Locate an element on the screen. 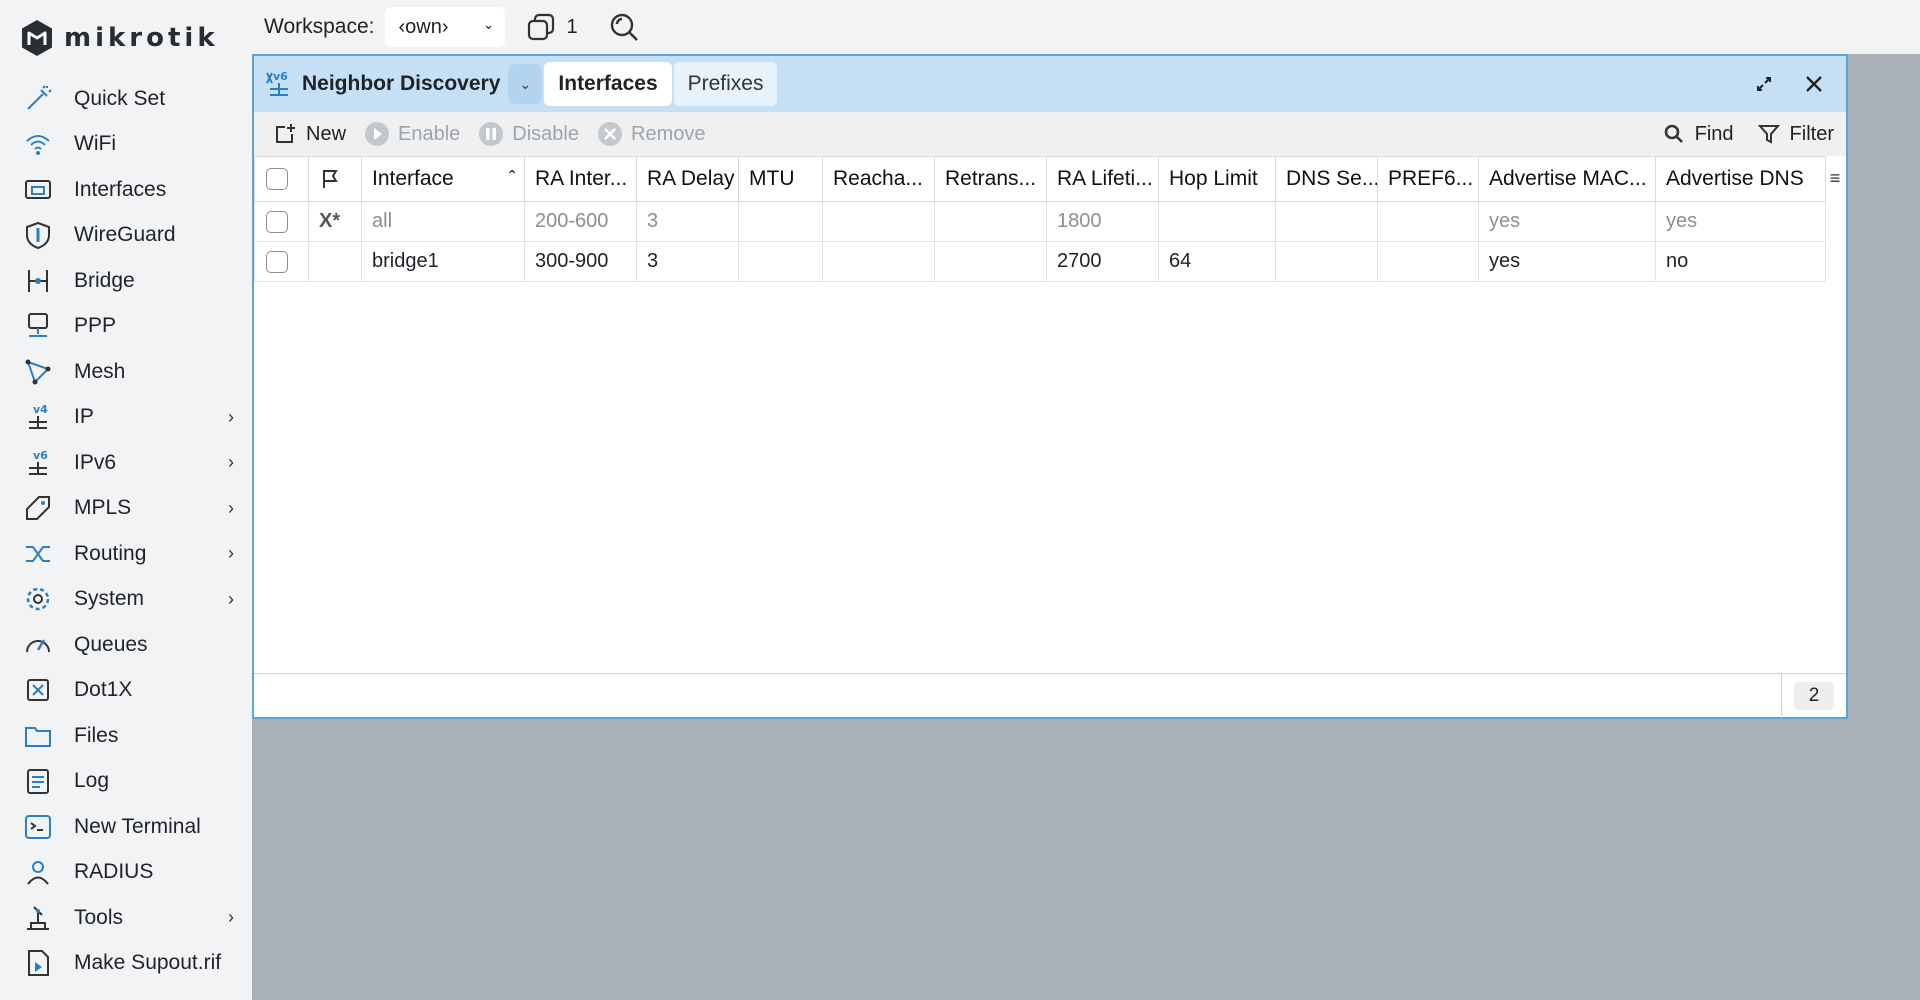  enable-label: Enable is located at coordinates (429, 133).